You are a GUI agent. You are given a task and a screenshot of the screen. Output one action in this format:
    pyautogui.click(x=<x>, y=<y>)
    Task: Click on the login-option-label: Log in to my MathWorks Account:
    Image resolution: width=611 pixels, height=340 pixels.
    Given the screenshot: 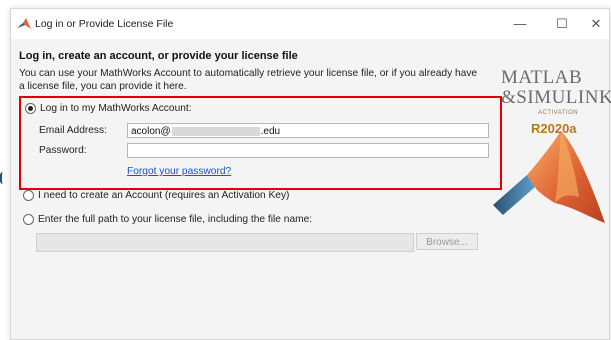 What is the action you would take?
    pyautogui.click(x=116, y=108)
    